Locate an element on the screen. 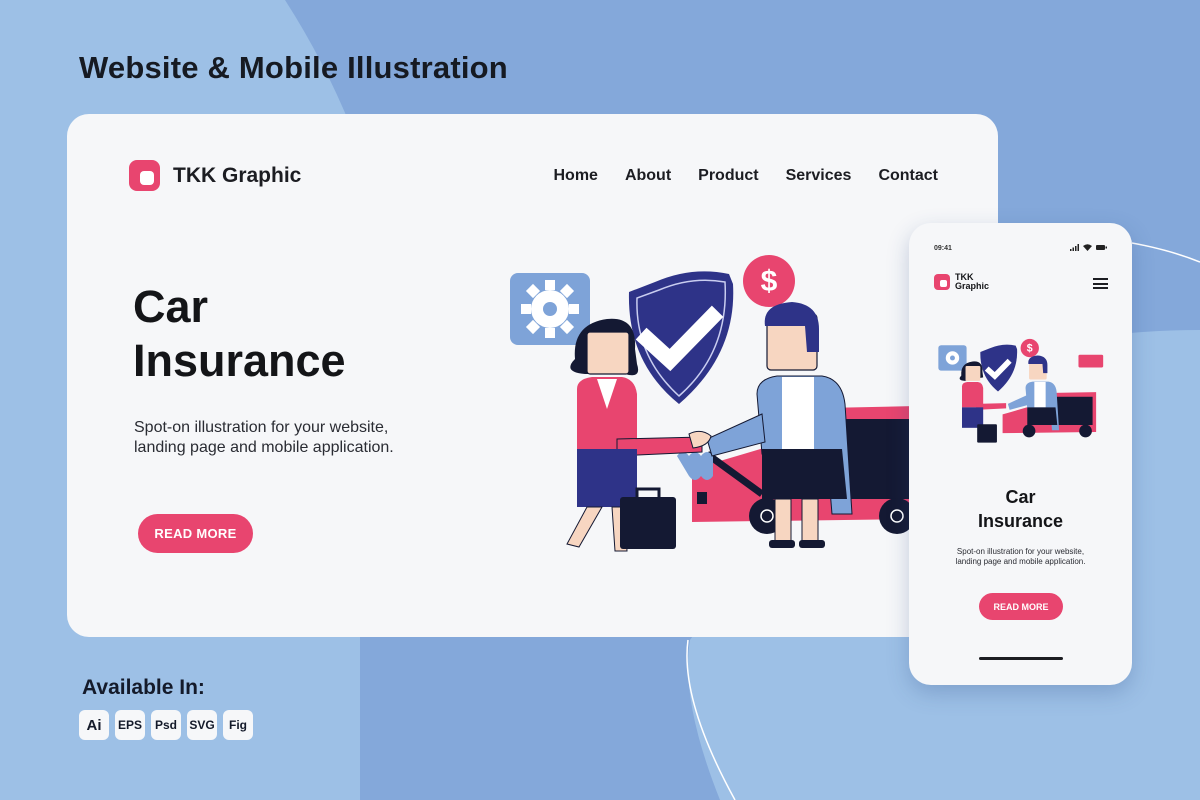  mobile-title-line1: Car is located at coordinates (1020, 497).